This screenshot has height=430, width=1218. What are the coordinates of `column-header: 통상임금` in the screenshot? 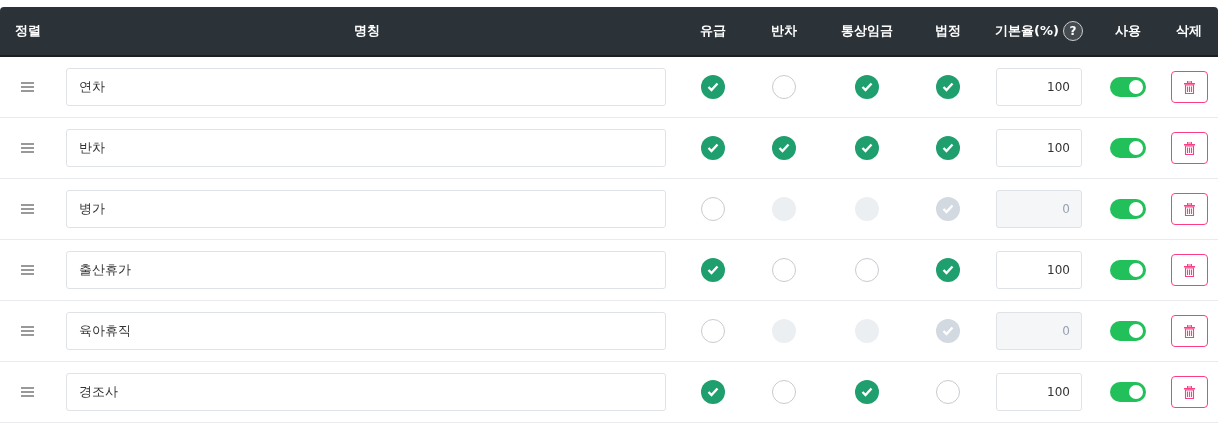 It's located at (867, 31).